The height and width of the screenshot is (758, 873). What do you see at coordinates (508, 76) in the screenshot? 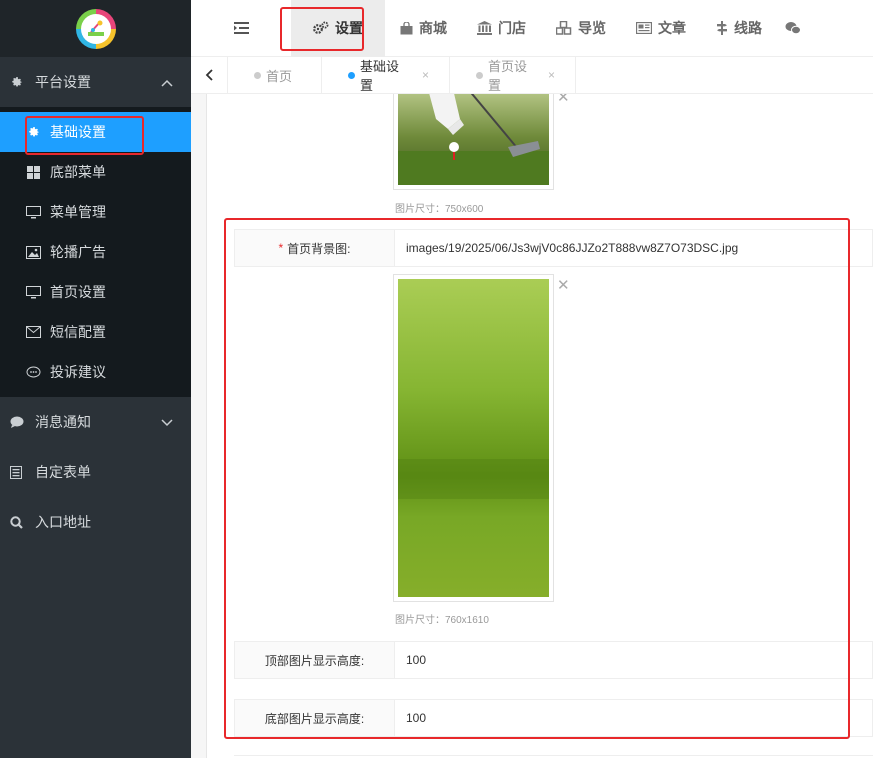
I see `tab-label: 首页设置` at bounding box center [508, 76].